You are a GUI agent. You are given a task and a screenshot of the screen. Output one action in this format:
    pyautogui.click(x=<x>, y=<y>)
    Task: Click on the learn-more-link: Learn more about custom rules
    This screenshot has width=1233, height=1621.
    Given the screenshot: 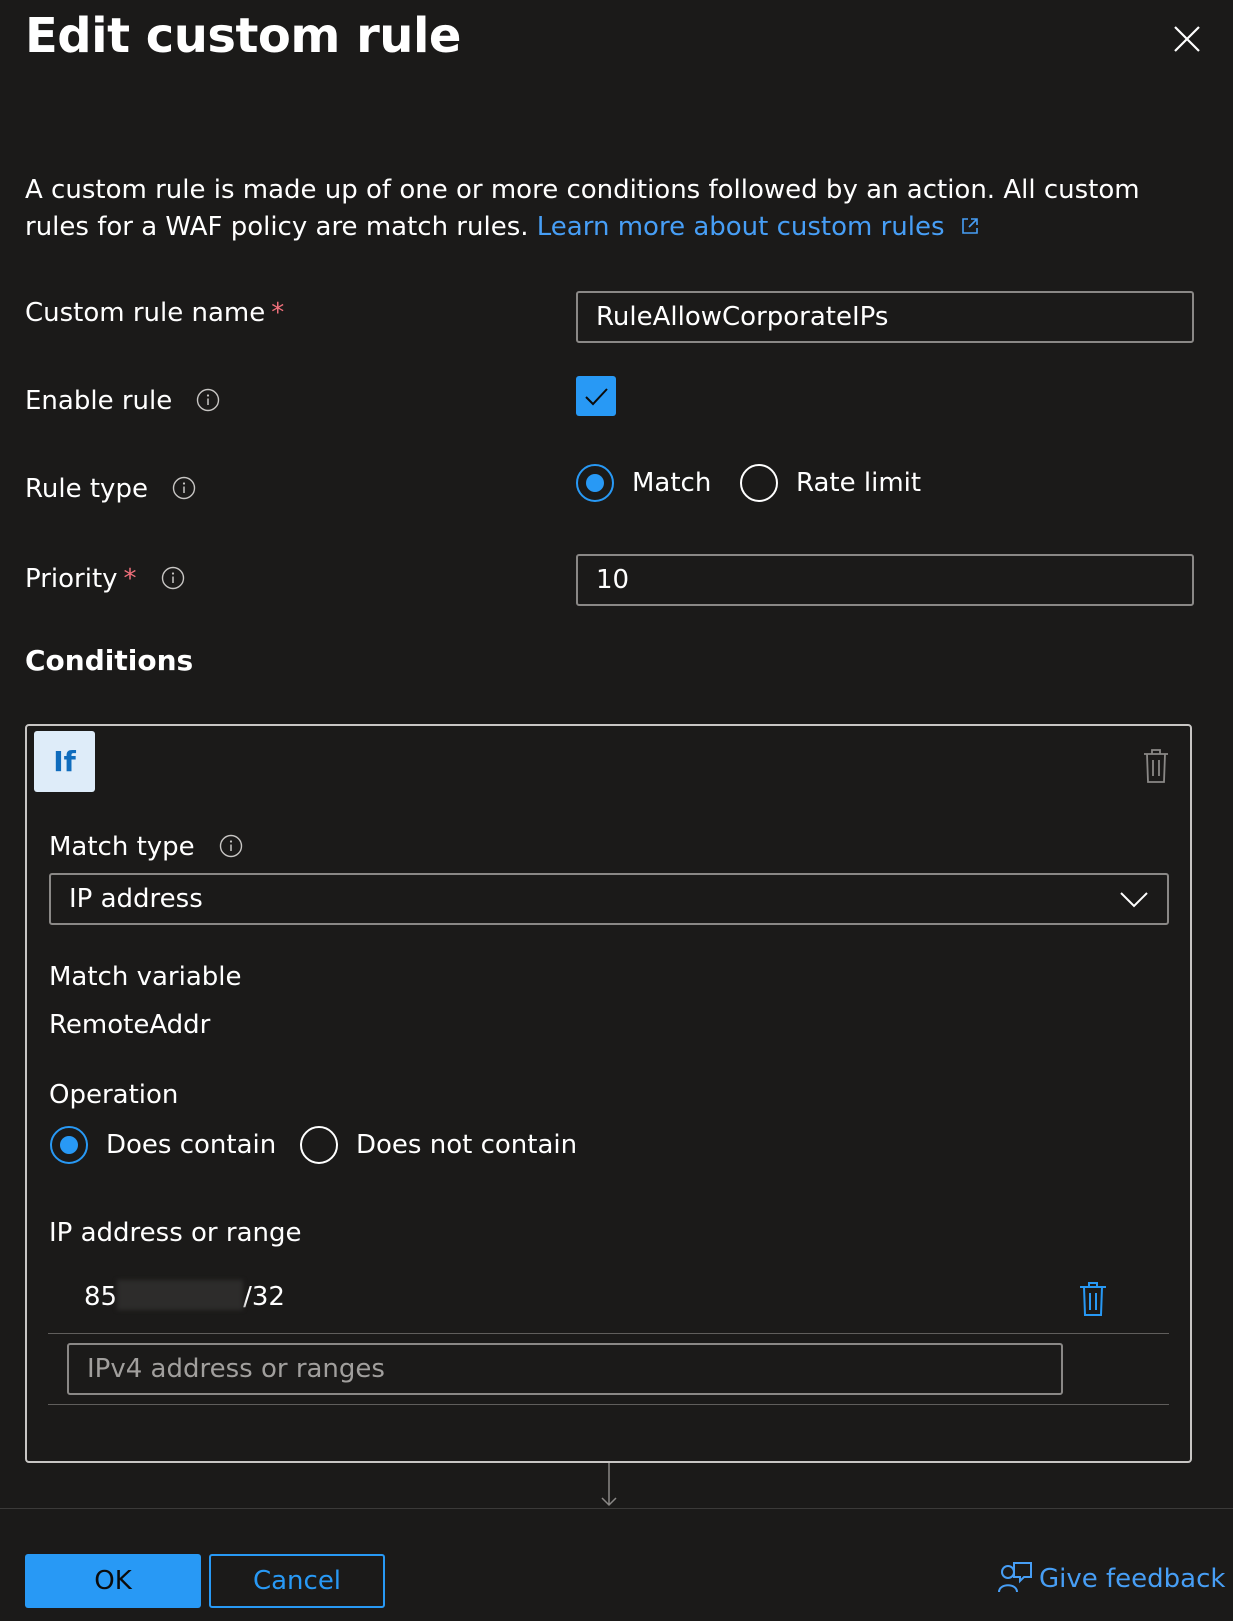 What is the action you would take?
    pyautogui.click(x=759, y=227)
    